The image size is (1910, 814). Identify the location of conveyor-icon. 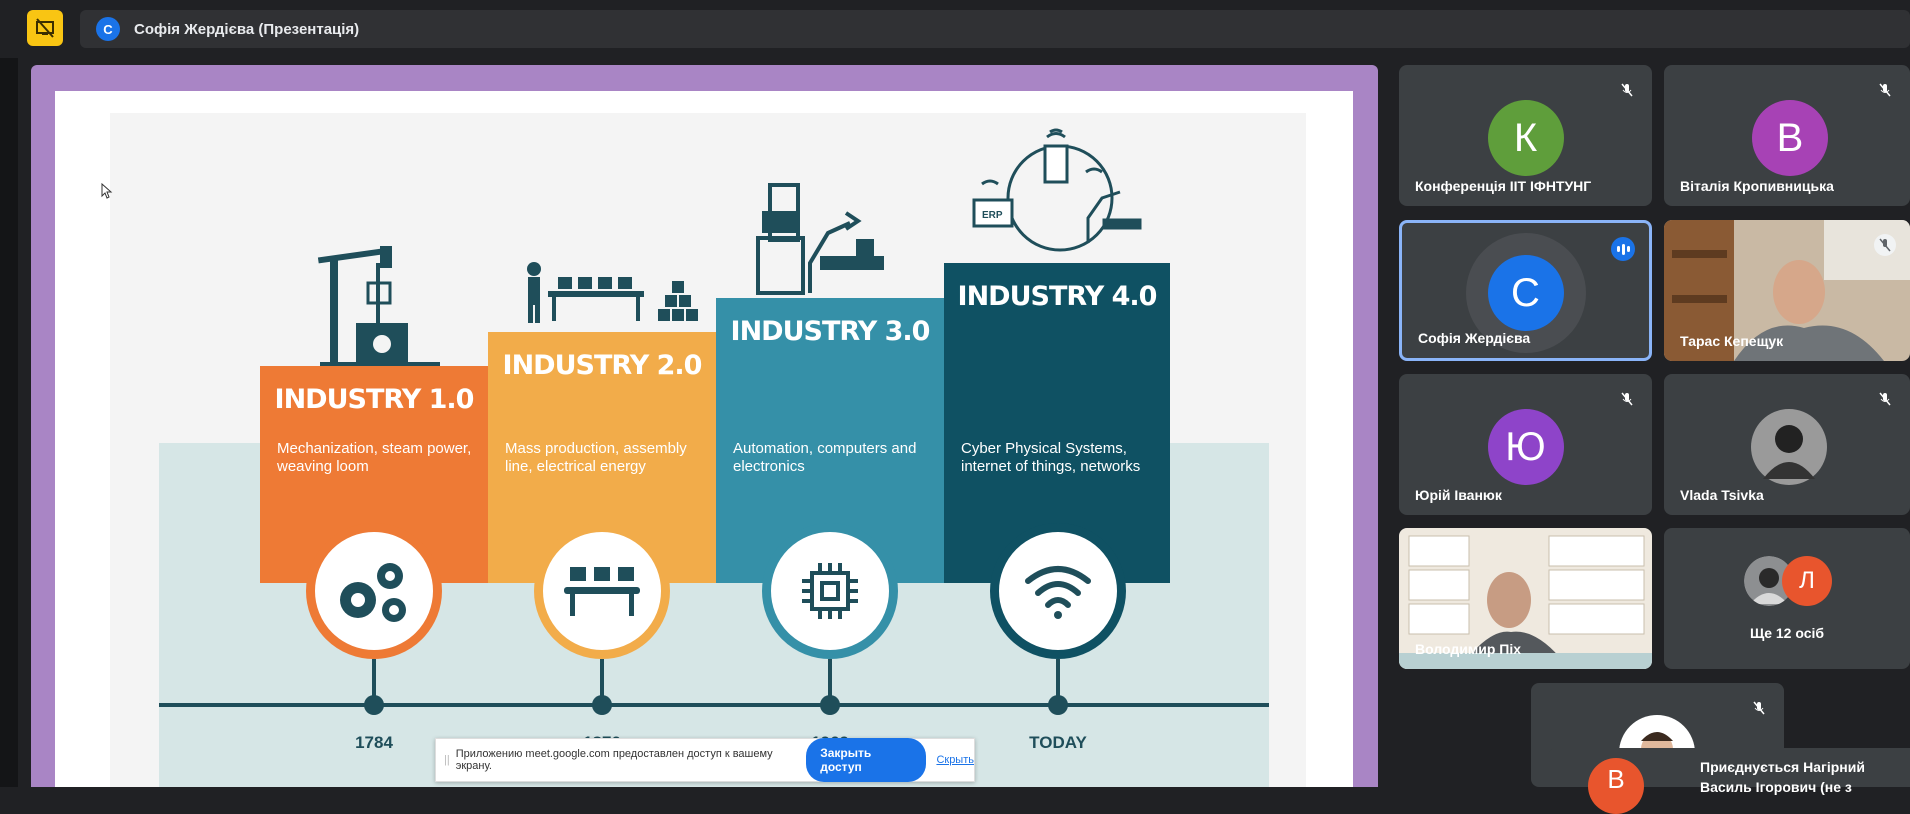
(602, 591).